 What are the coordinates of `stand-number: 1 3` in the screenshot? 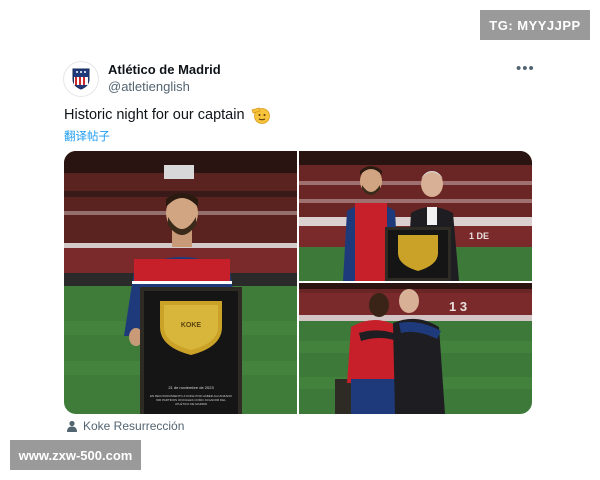 It's located at (458, 306).